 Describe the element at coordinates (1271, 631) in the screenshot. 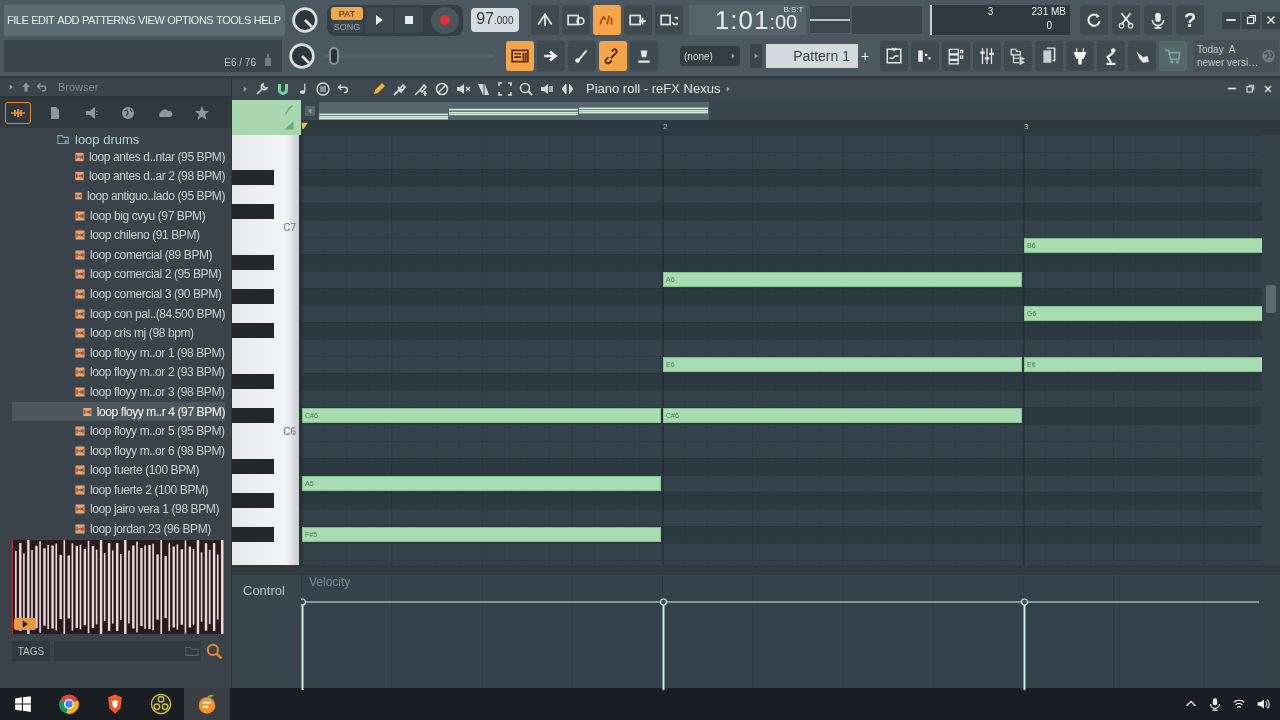

I see `scrollbar-track` at that location.